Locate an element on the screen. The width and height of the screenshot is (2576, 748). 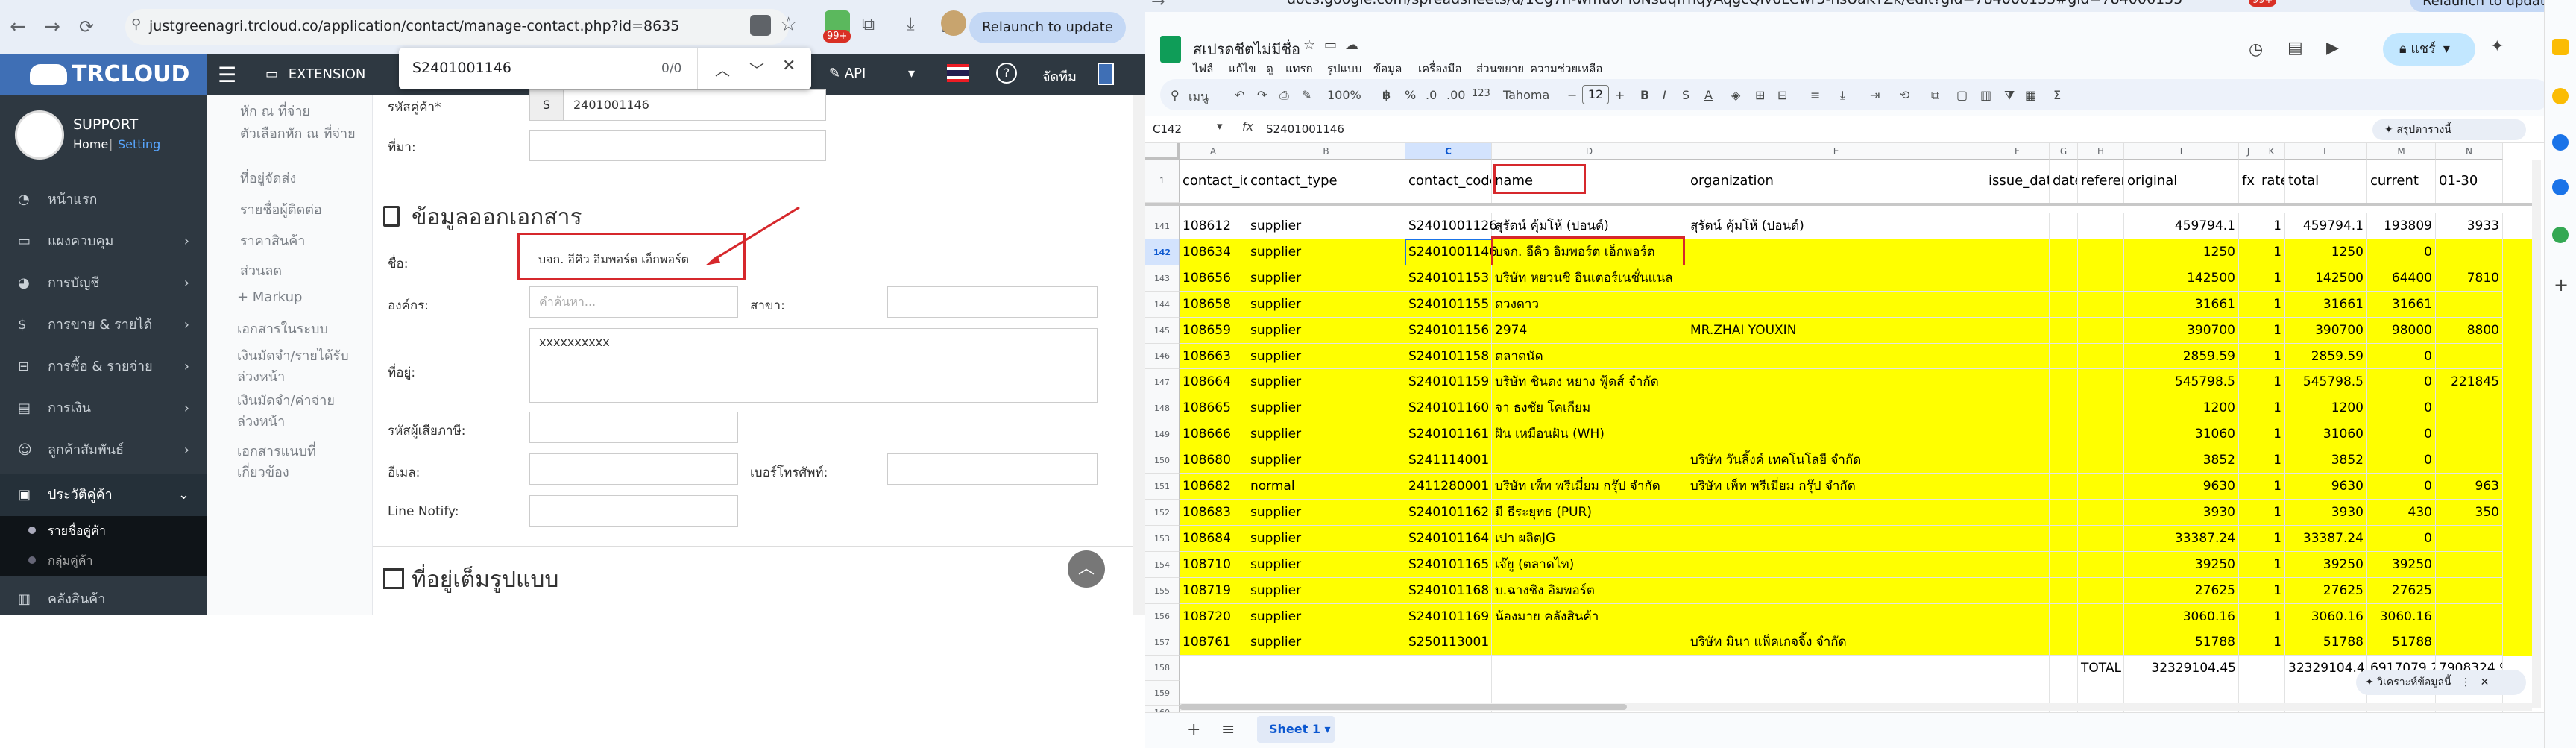
fill-color-icon: ◈ is located at coordinates (1735, 95).